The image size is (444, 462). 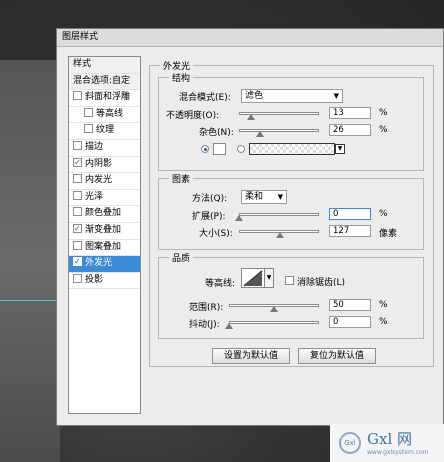 I want to click on jitter-slider-thumb, so click(x=229, y=326).